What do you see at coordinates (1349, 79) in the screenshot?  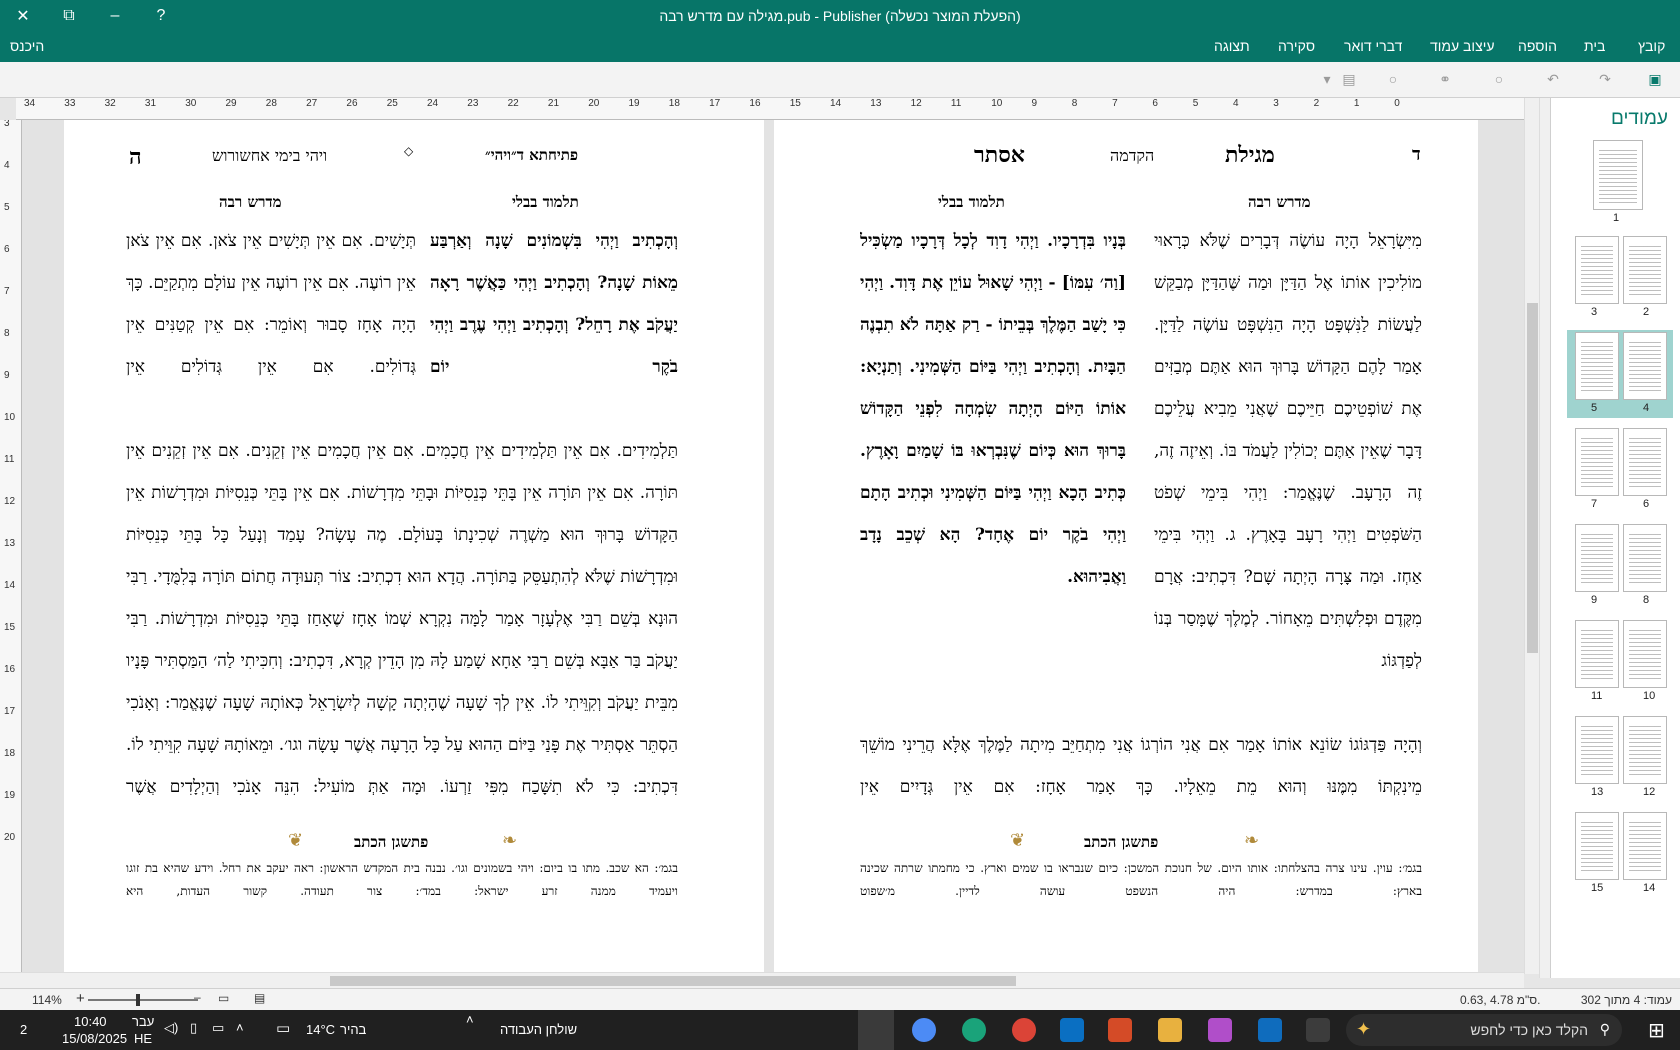 I see `page-icon: ▤` at bounding box center [1349, 79].